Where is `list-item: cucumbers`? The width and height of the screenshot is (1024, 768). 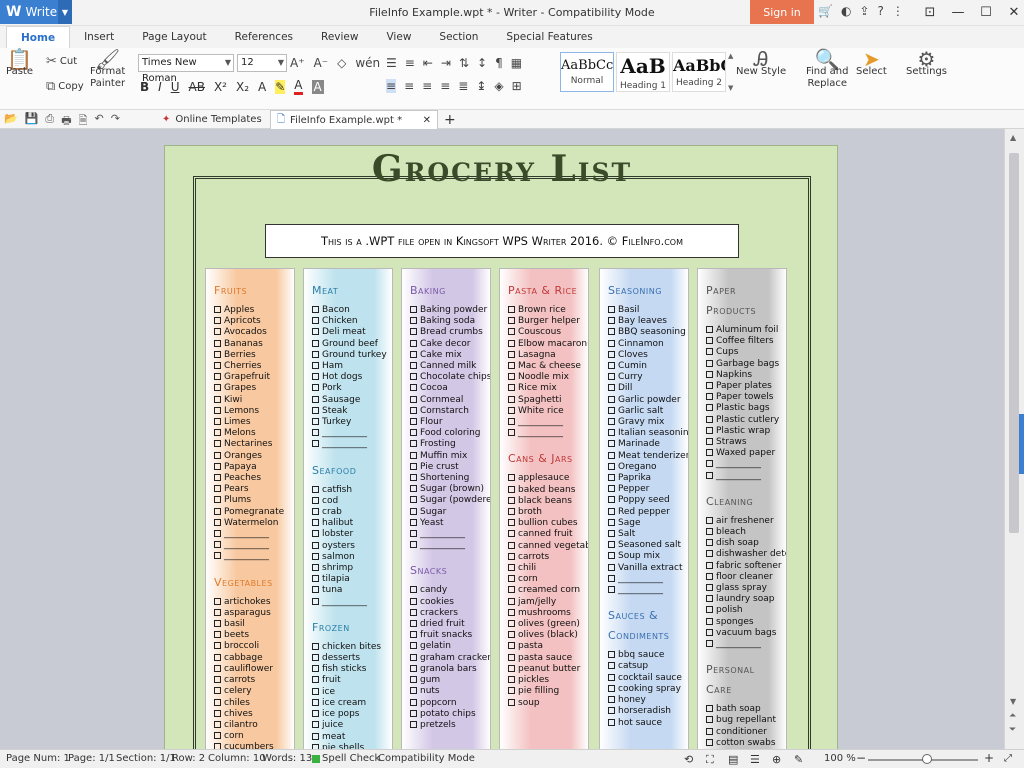
list-item: cucumbers is located at coordinates (251, 745).